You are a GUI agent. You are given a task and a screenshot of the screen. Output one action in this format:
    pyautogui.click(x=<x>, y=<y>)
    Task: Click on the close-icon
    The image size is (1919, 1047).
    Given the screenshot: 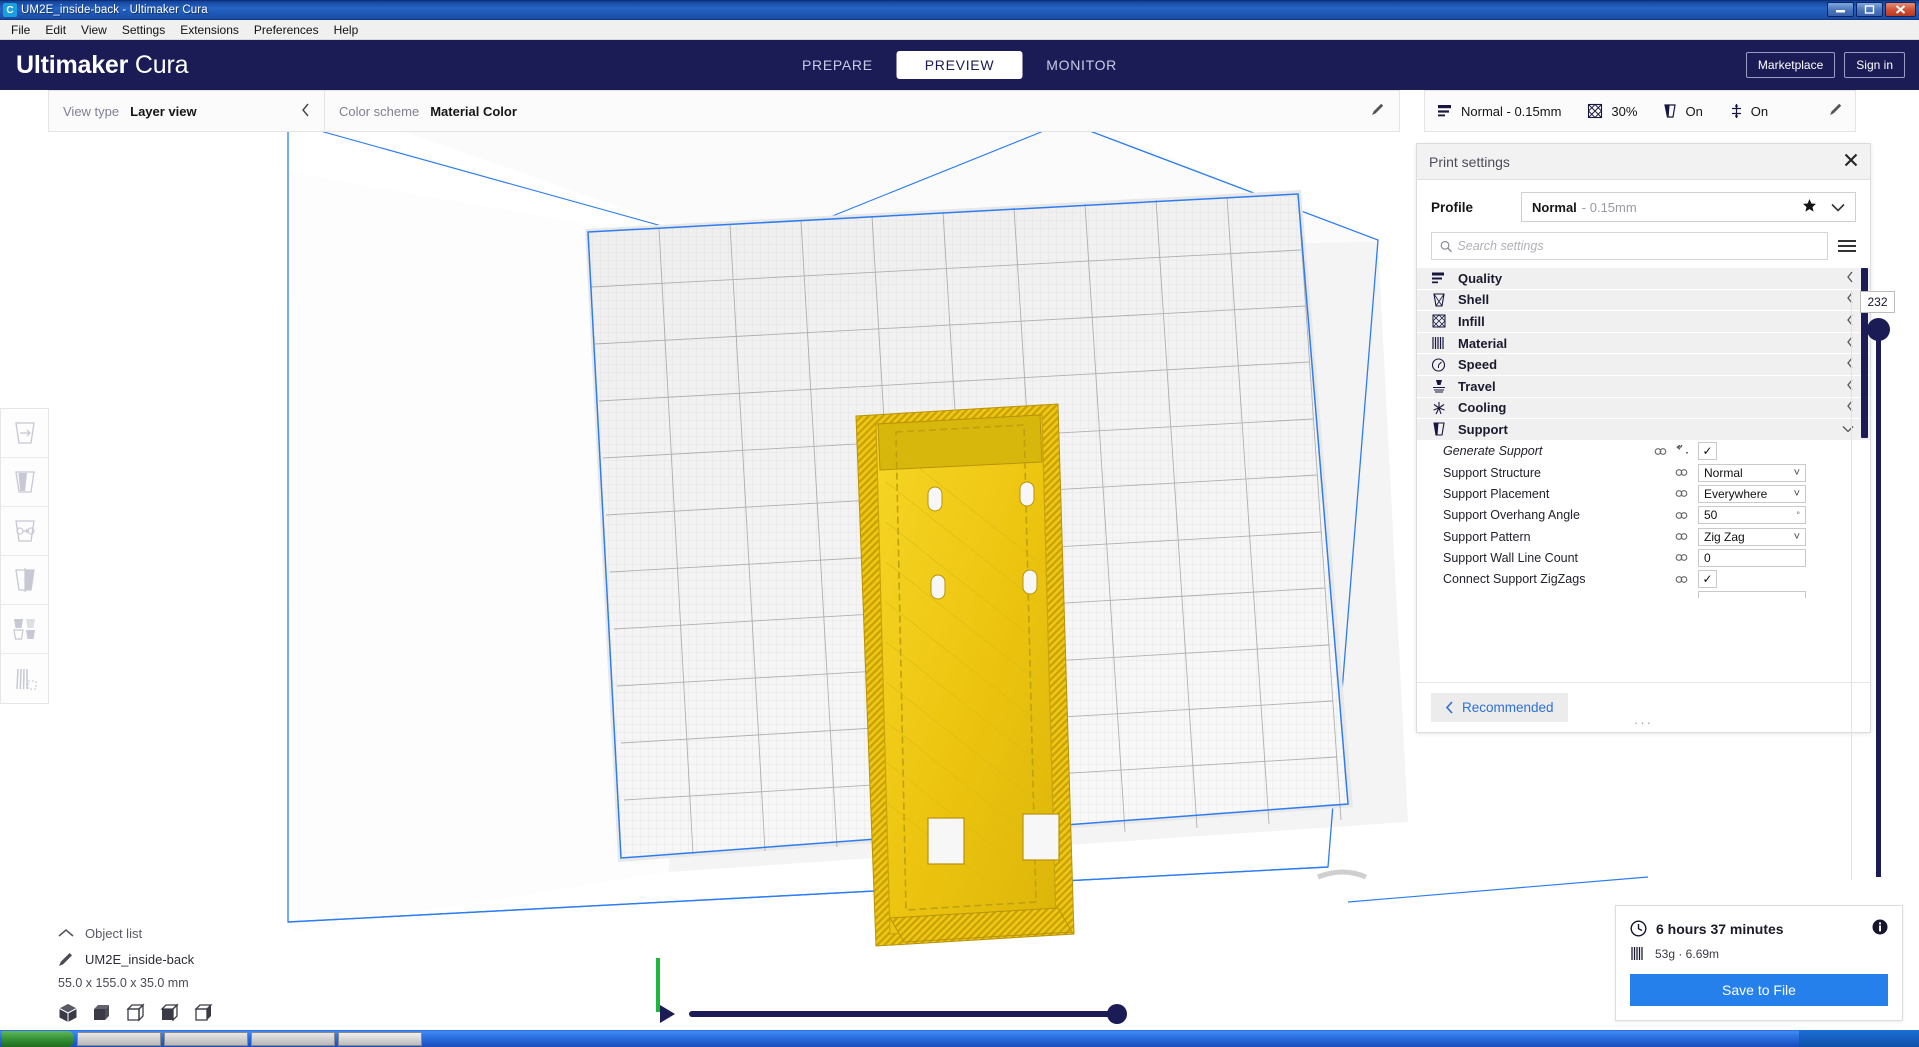 What is the action you would take?
    pyautogui.click(x=1851, y=162)
    